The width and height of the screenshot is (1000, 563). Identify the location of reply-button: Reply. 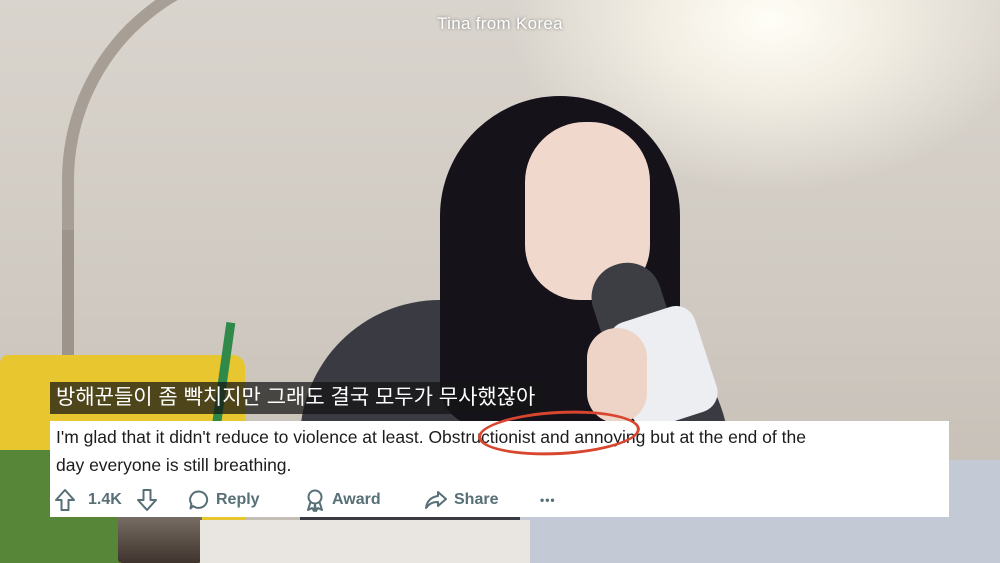
(224, 500).